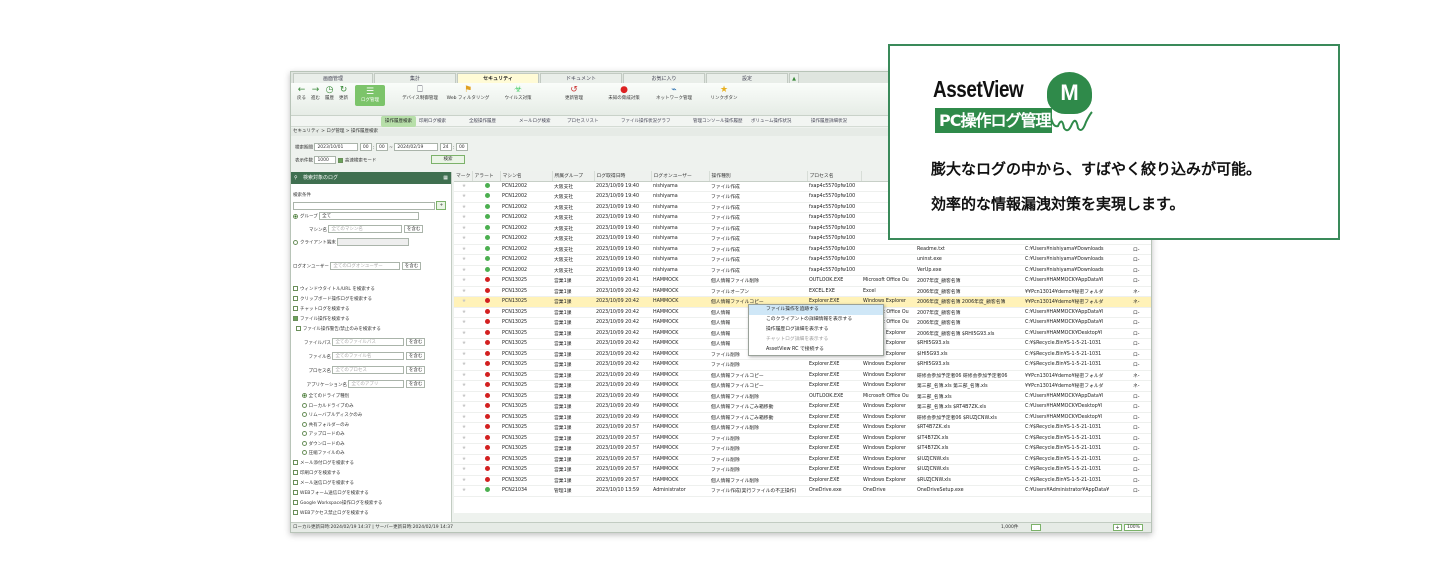  Describe the element at coordinates (373, 242) in the screenshot. I see `client-input` at that location.